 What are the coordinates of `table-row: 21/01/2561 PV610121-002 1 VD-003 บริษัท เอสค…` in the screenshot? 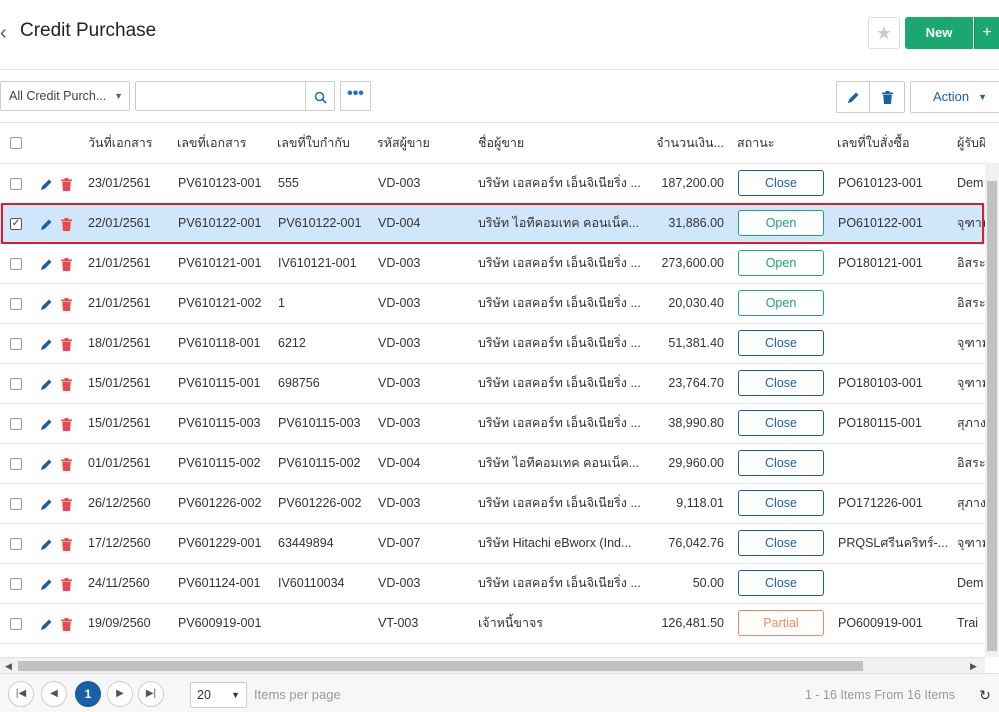 It's located at (499, 304).